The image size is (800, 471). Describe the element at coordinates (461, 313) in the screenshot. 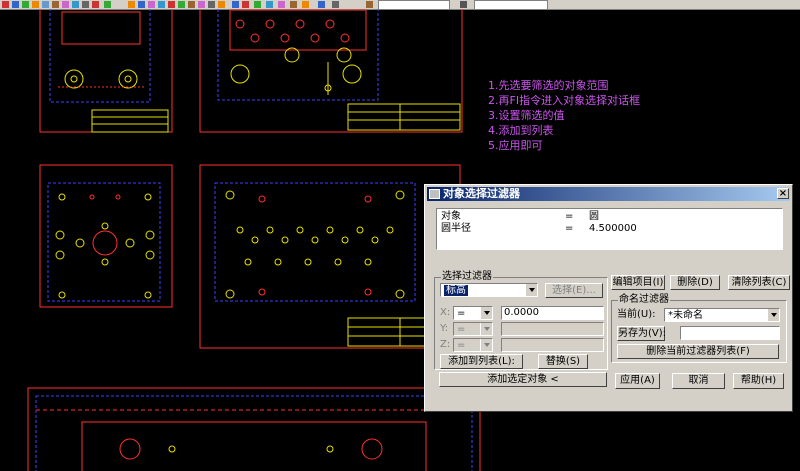

I see `x-operator-value: =` at that location.